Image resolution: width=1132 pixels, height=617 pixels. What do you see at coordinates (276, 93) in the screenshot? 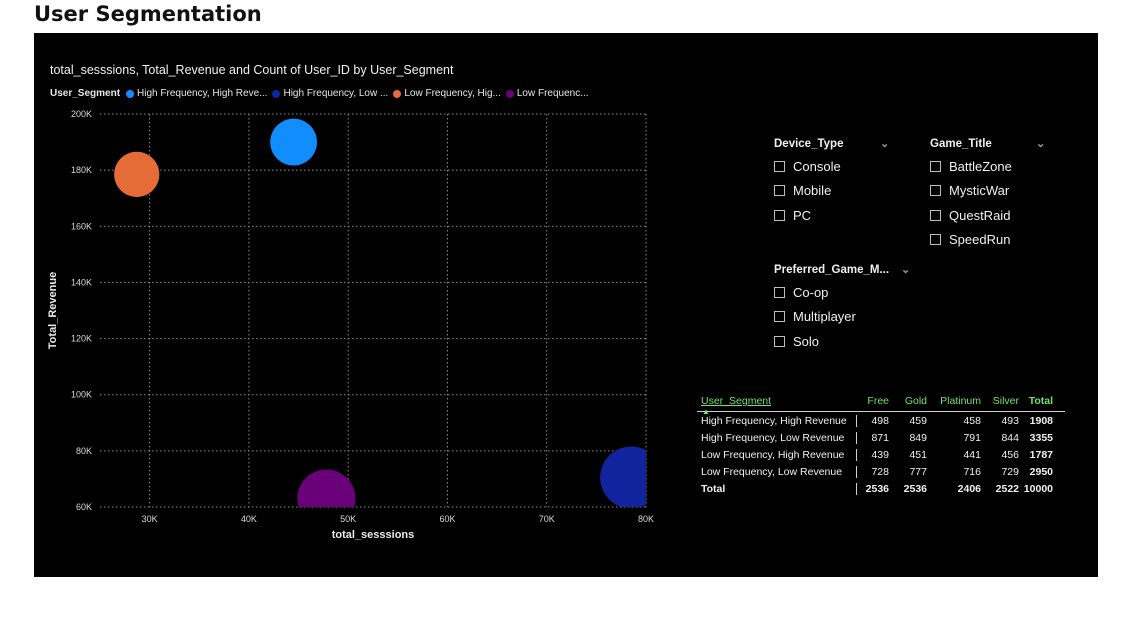
I see `legend-dot-icon` at bounding box center [276, 93].